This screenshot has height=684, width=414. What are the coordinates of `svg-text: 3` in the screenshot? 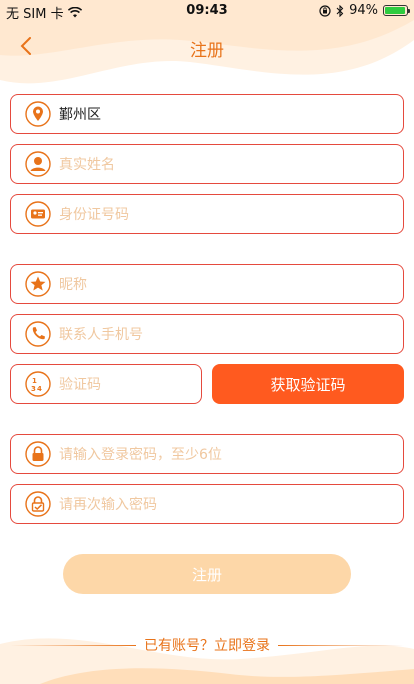 It's located at (33, 389).